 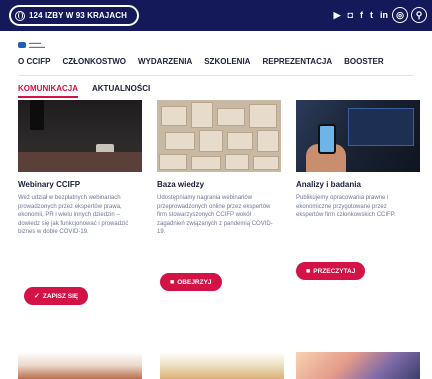 I want to click on card-title: Webinary CCIFP, so click(x=80, y=184).